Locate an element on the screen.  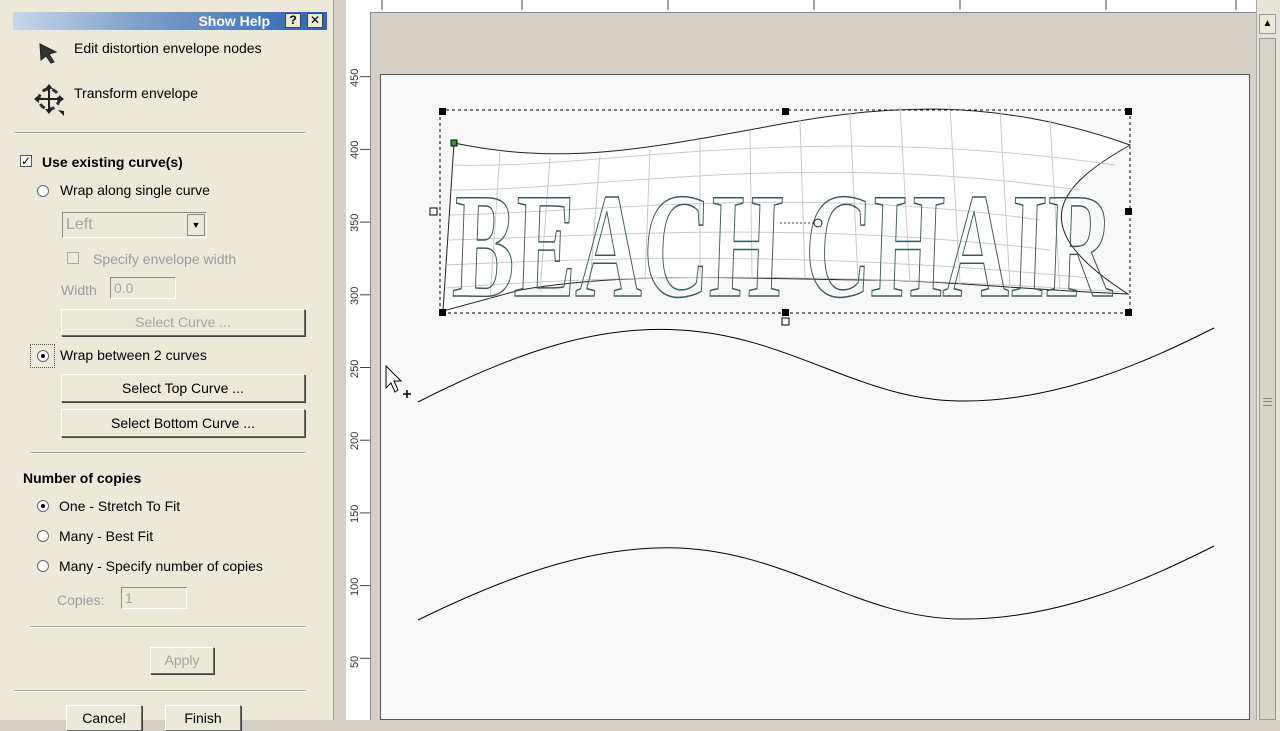
cancel-button: Cancel is located at coordinates (104, 718).